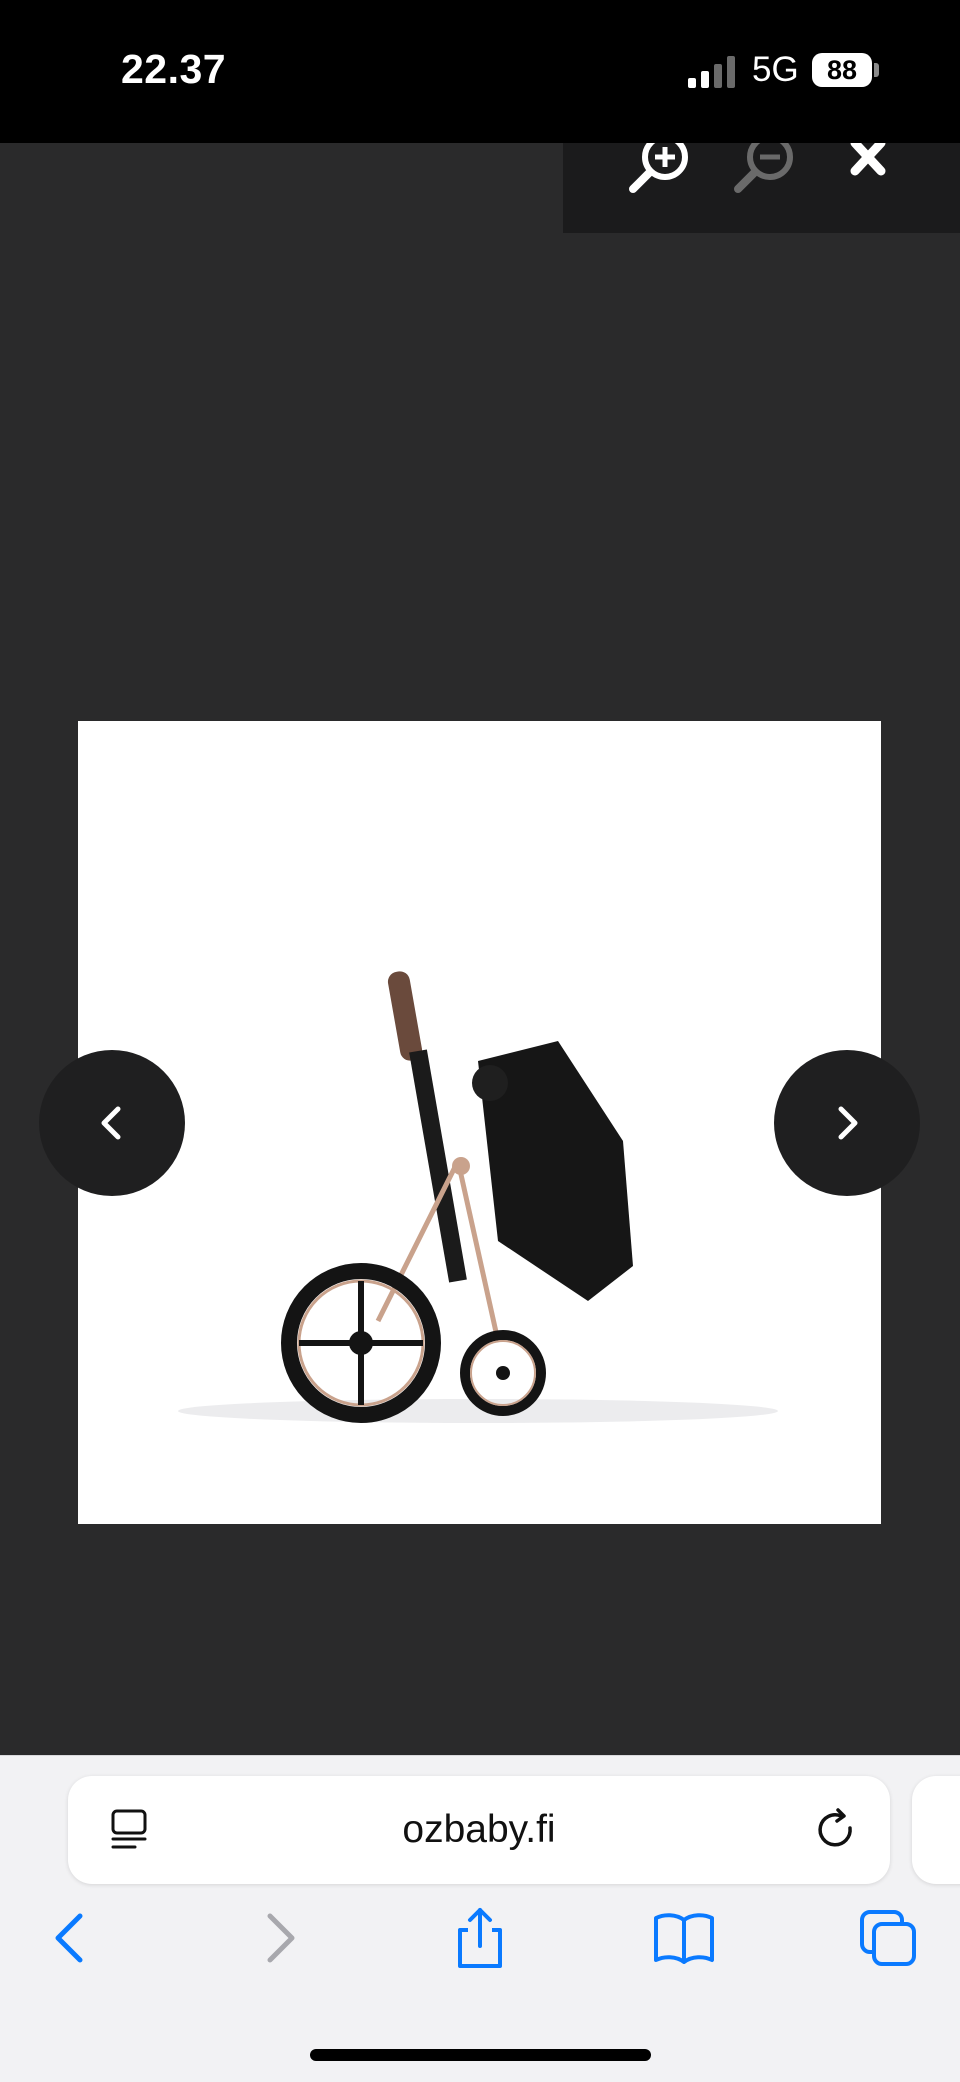 Image resolution: width=960 pixels, height=2082 pixels. I want to click on network-label: 5G, so click(775, 69).